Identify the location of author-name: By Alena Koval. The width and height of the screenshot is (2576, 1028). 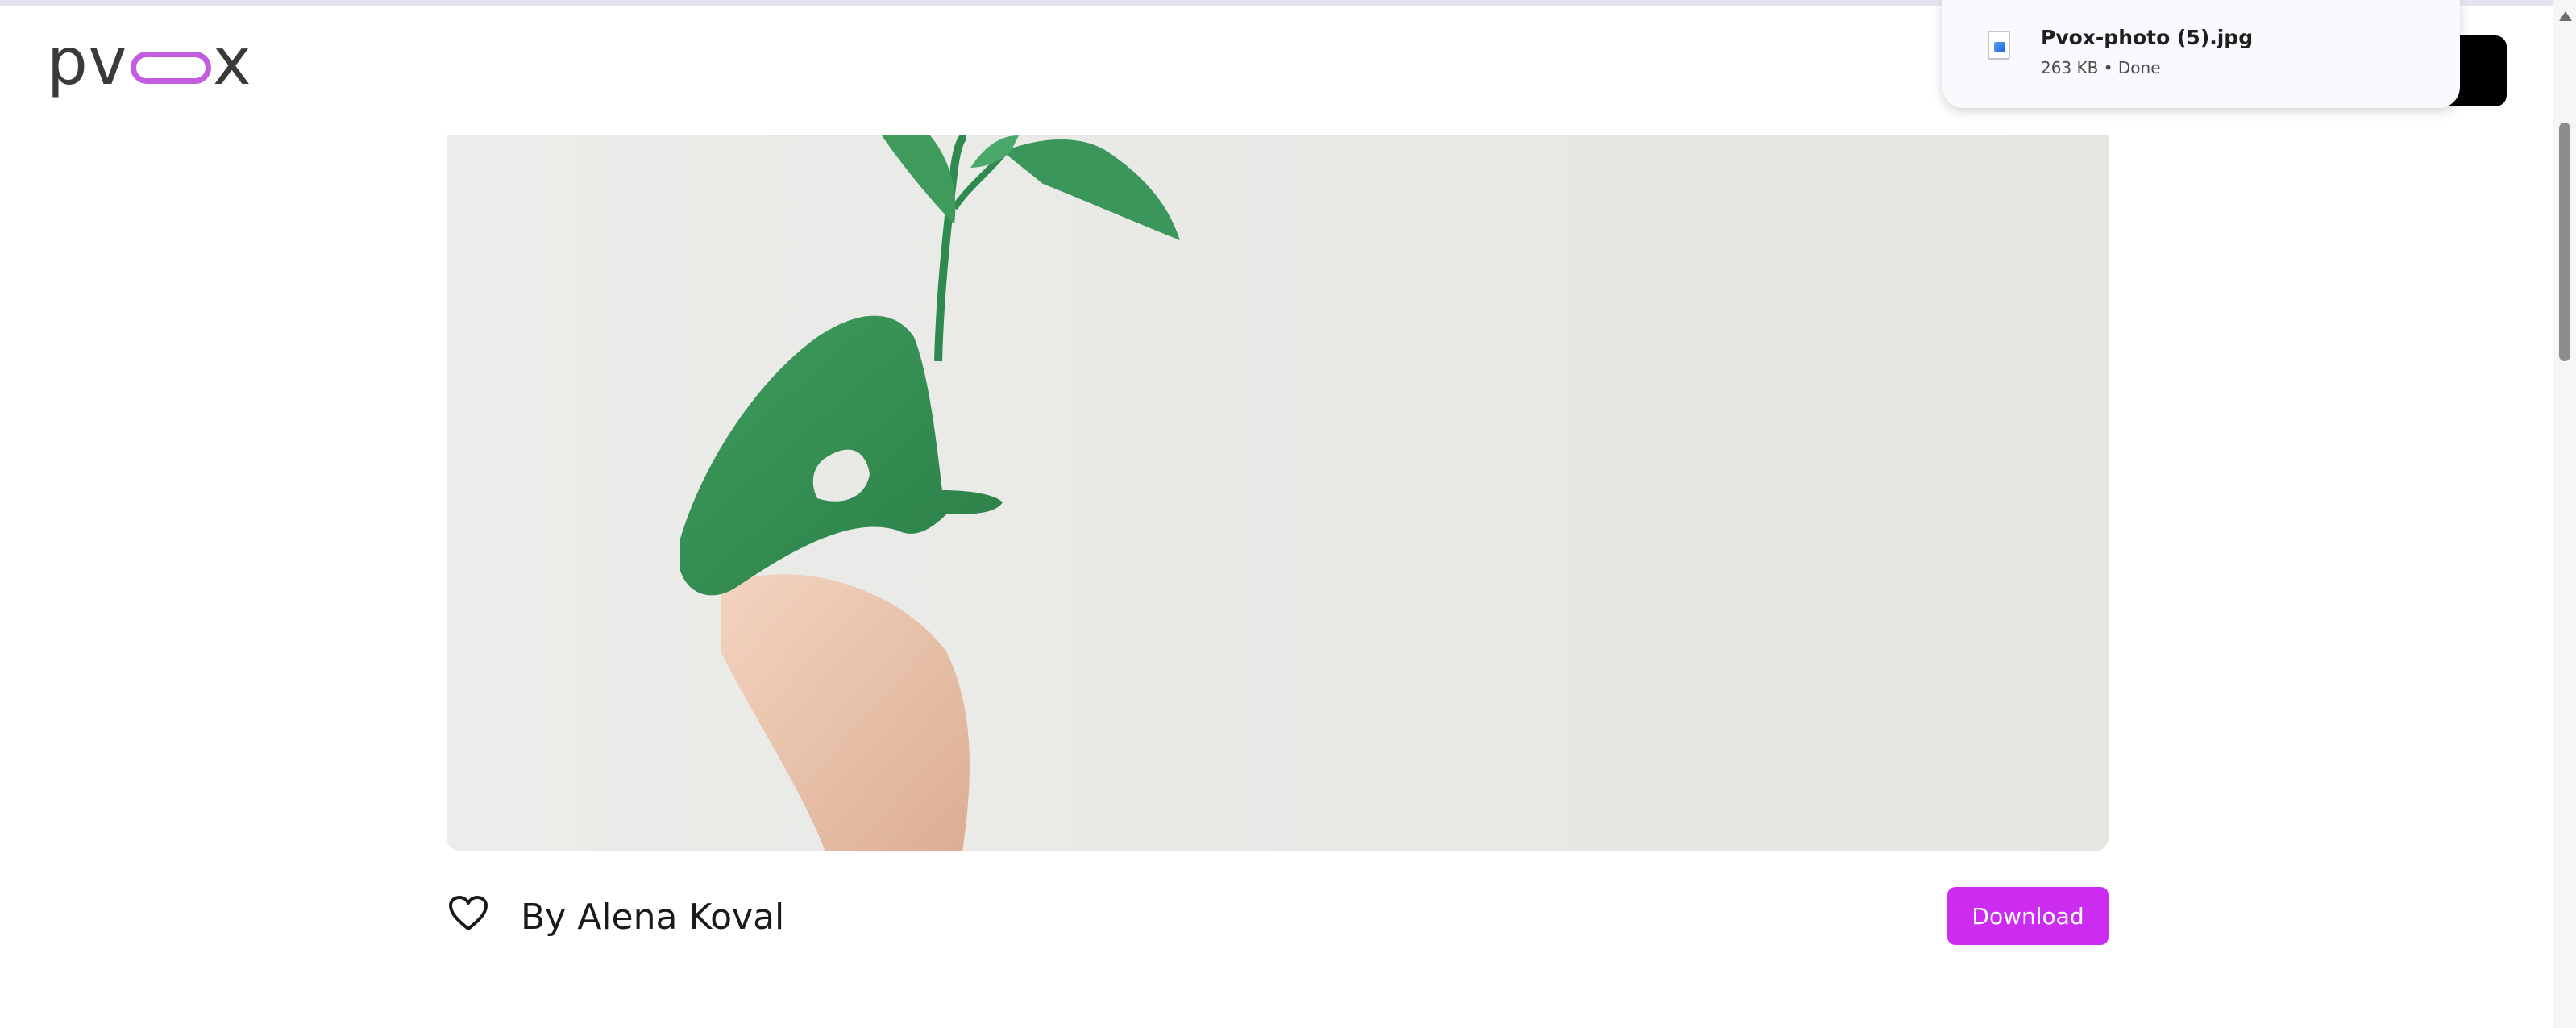
(653, 917).